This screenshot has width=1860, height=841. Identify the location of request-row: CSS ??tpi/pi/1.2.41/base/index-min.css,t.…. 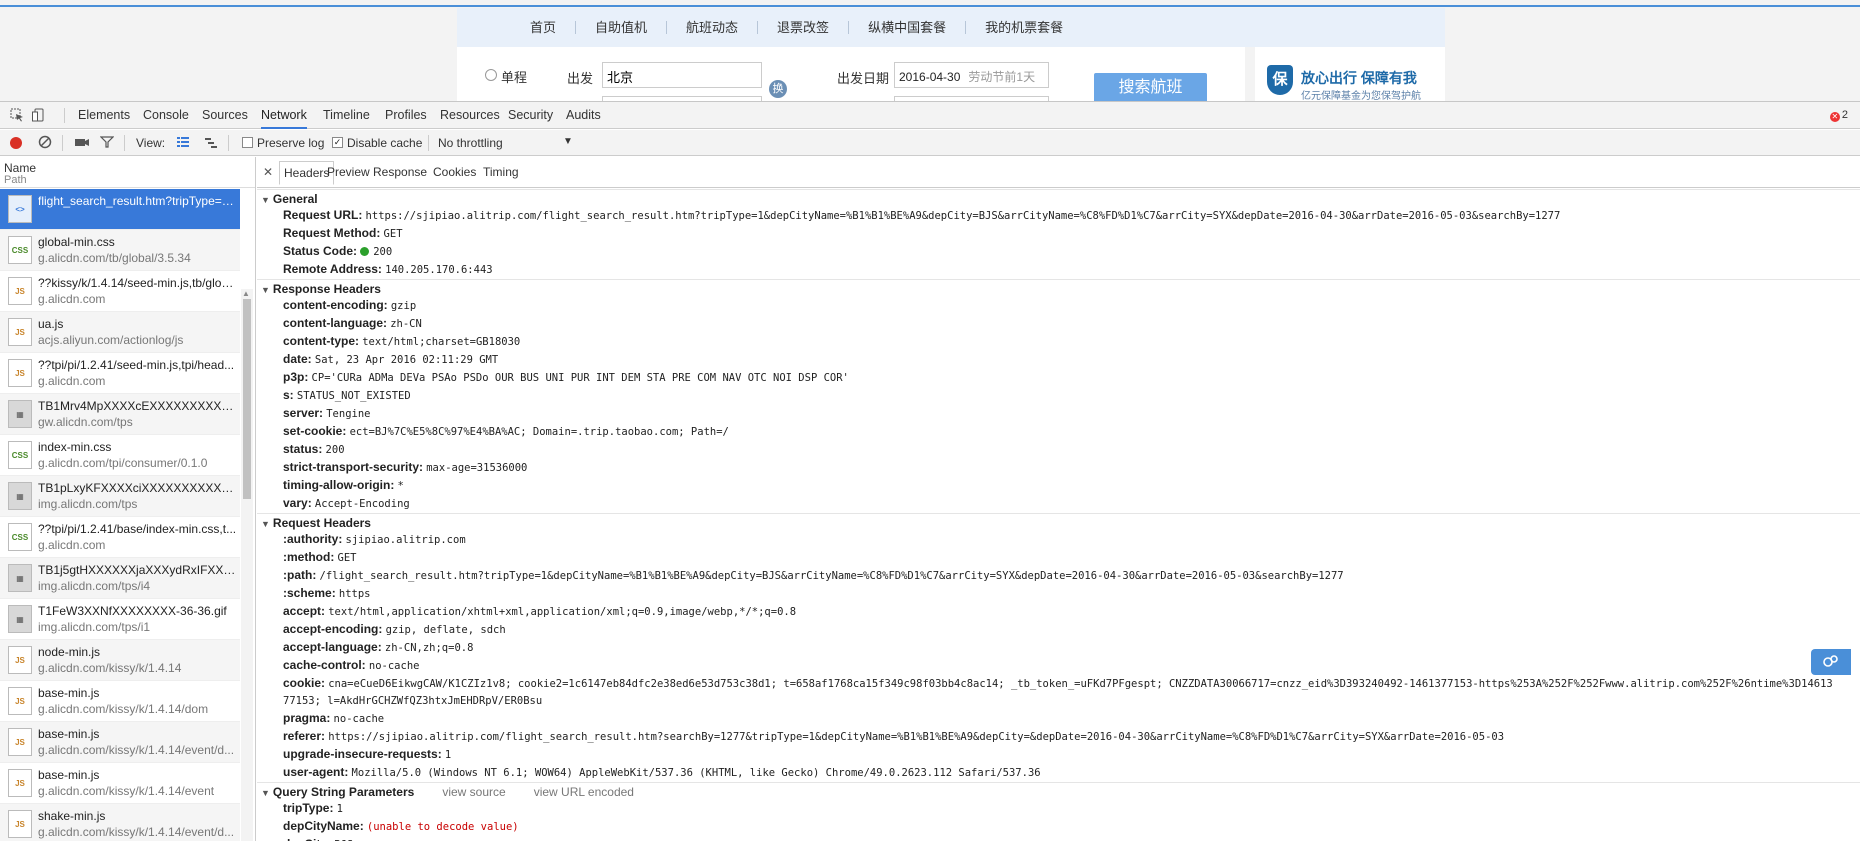
(120, 537).